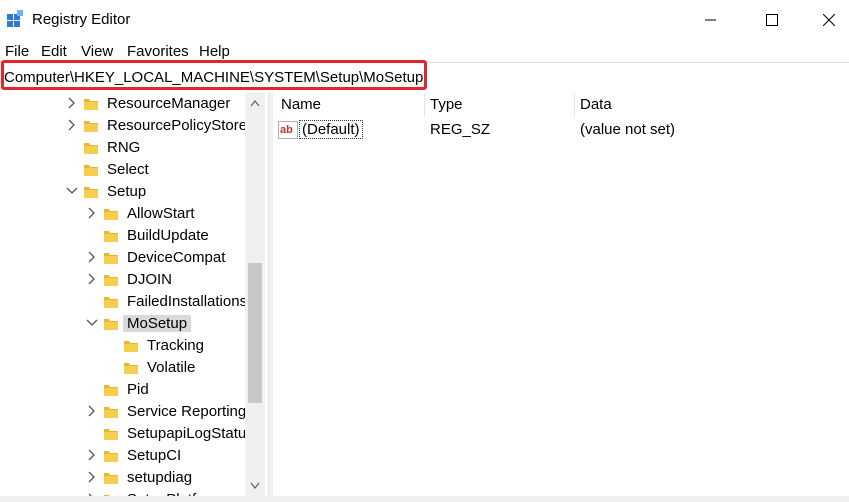 This screenshot has height=502, width=849. Describe the element at coordinates (123, 346) in the screenshot. I see `tree-node: Tracking` at that location.